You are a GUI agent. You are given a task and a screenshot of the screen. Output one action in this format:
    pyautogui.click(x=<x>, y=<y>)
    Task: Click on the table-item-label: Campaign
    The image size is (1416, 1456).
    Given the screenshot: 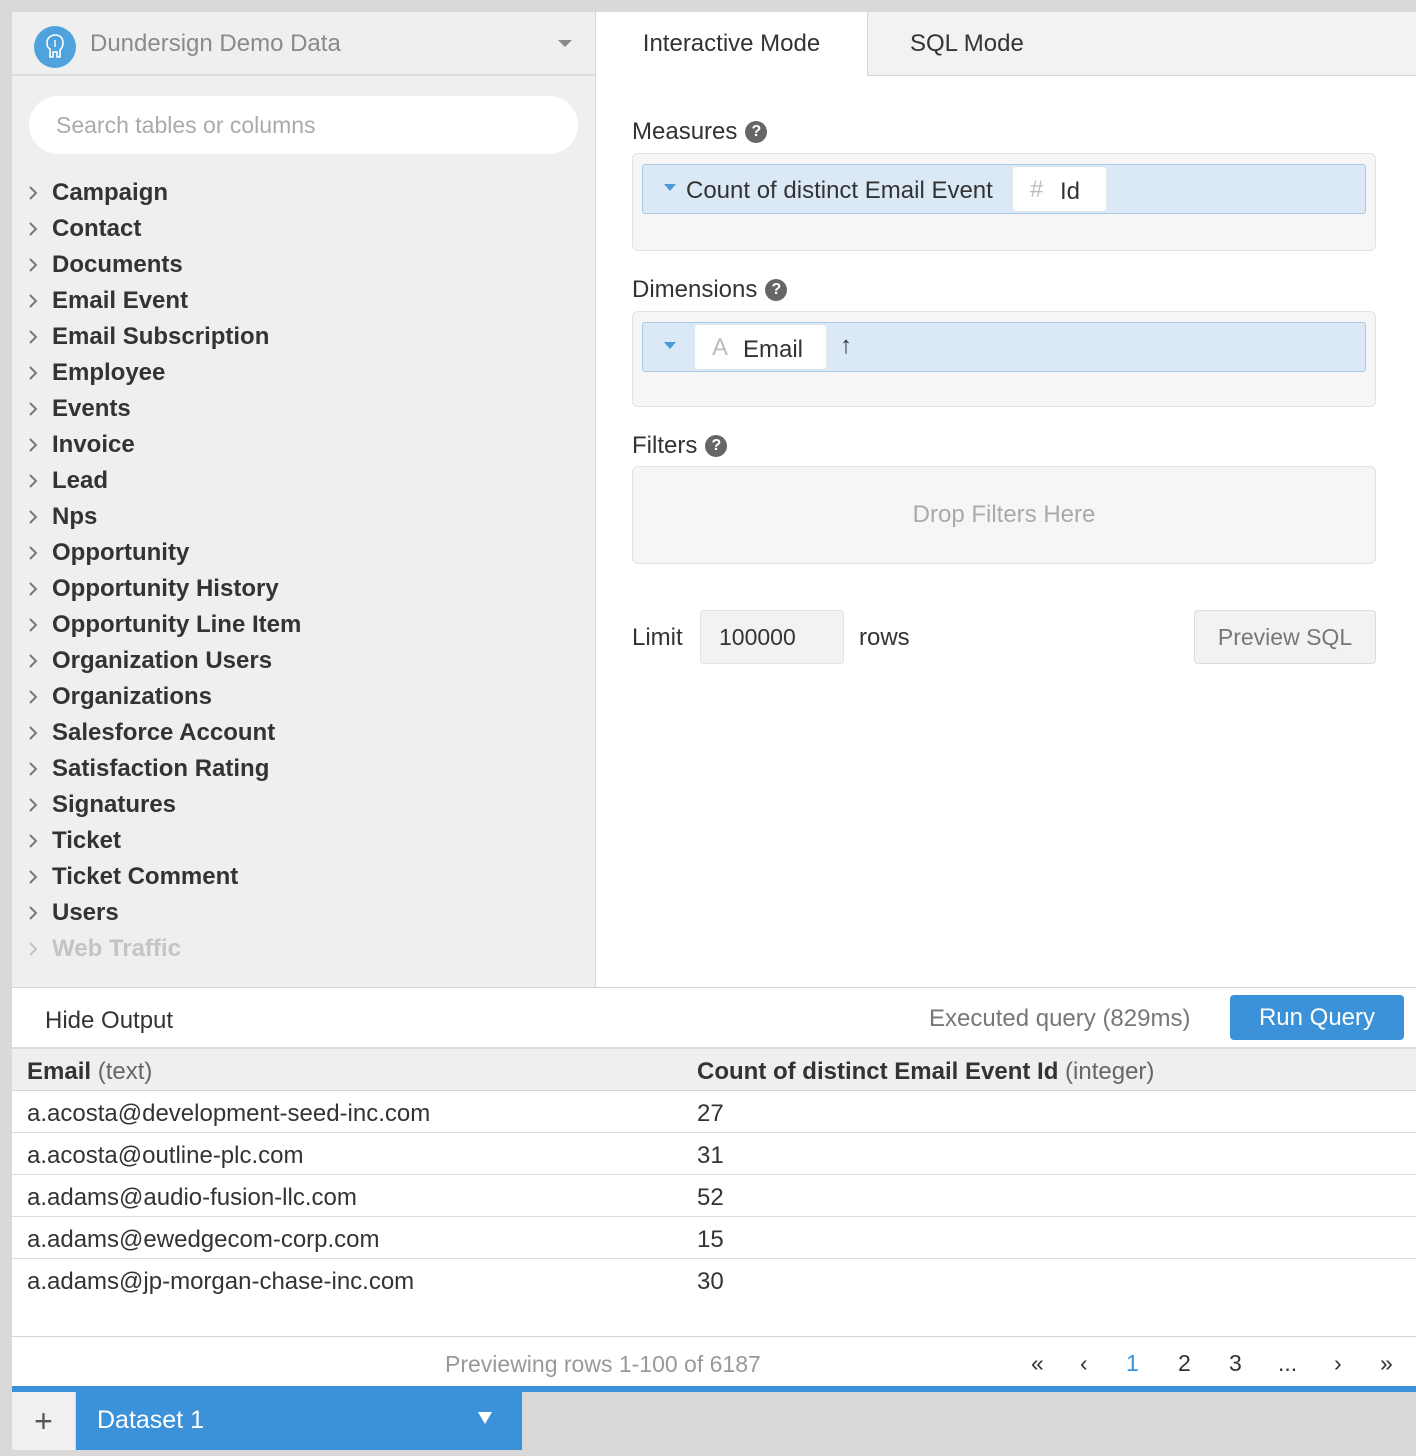 What is the action you would take?
    pyautogui.click(x=110, y=192)
    